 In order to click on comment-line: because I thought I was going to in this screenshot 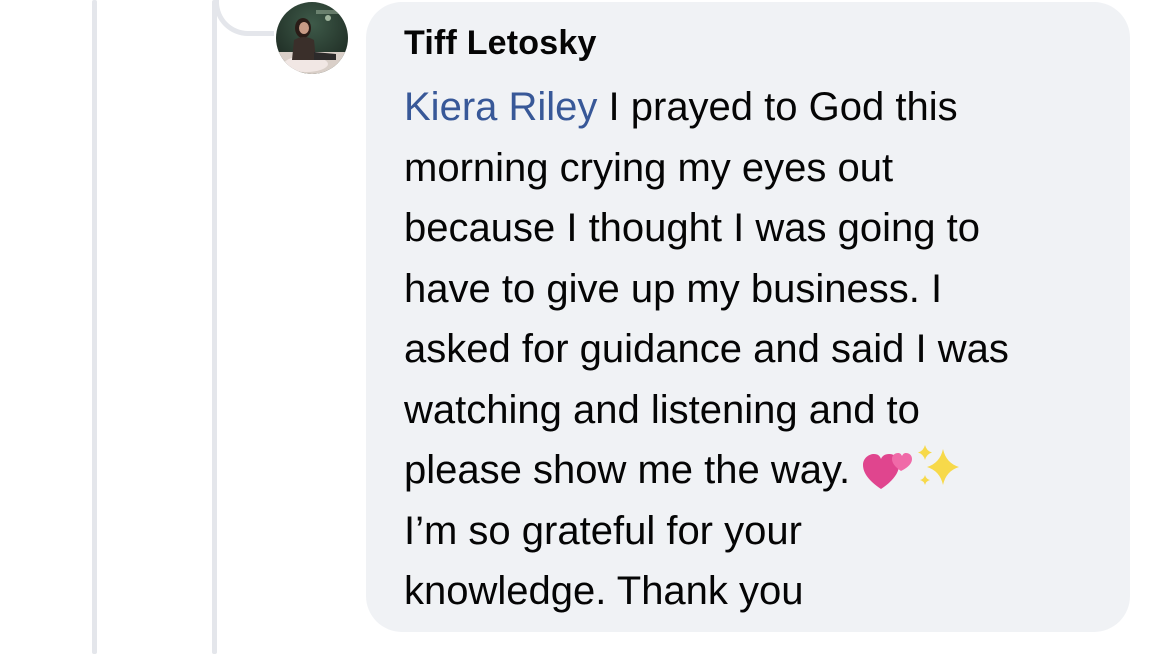, I will do `click(692, 228)`.